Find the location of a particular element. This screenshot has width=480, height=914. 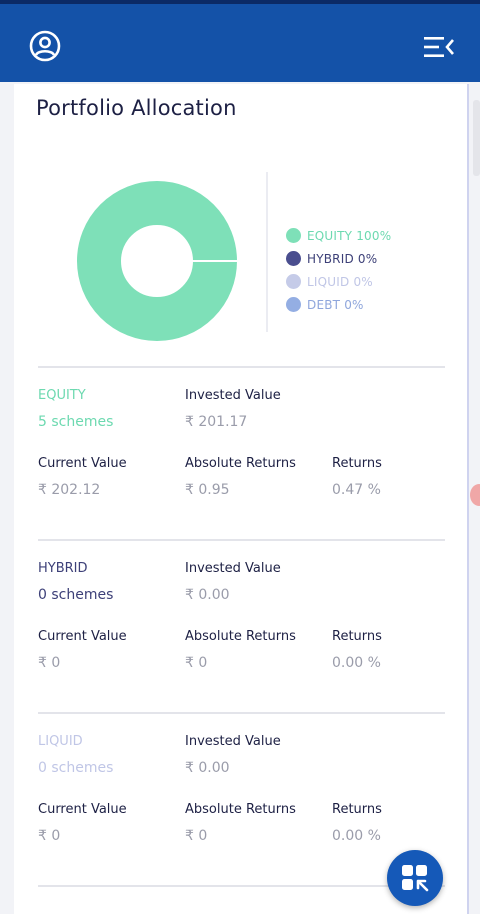

user-profile-button is located at coordinates (45, 46).